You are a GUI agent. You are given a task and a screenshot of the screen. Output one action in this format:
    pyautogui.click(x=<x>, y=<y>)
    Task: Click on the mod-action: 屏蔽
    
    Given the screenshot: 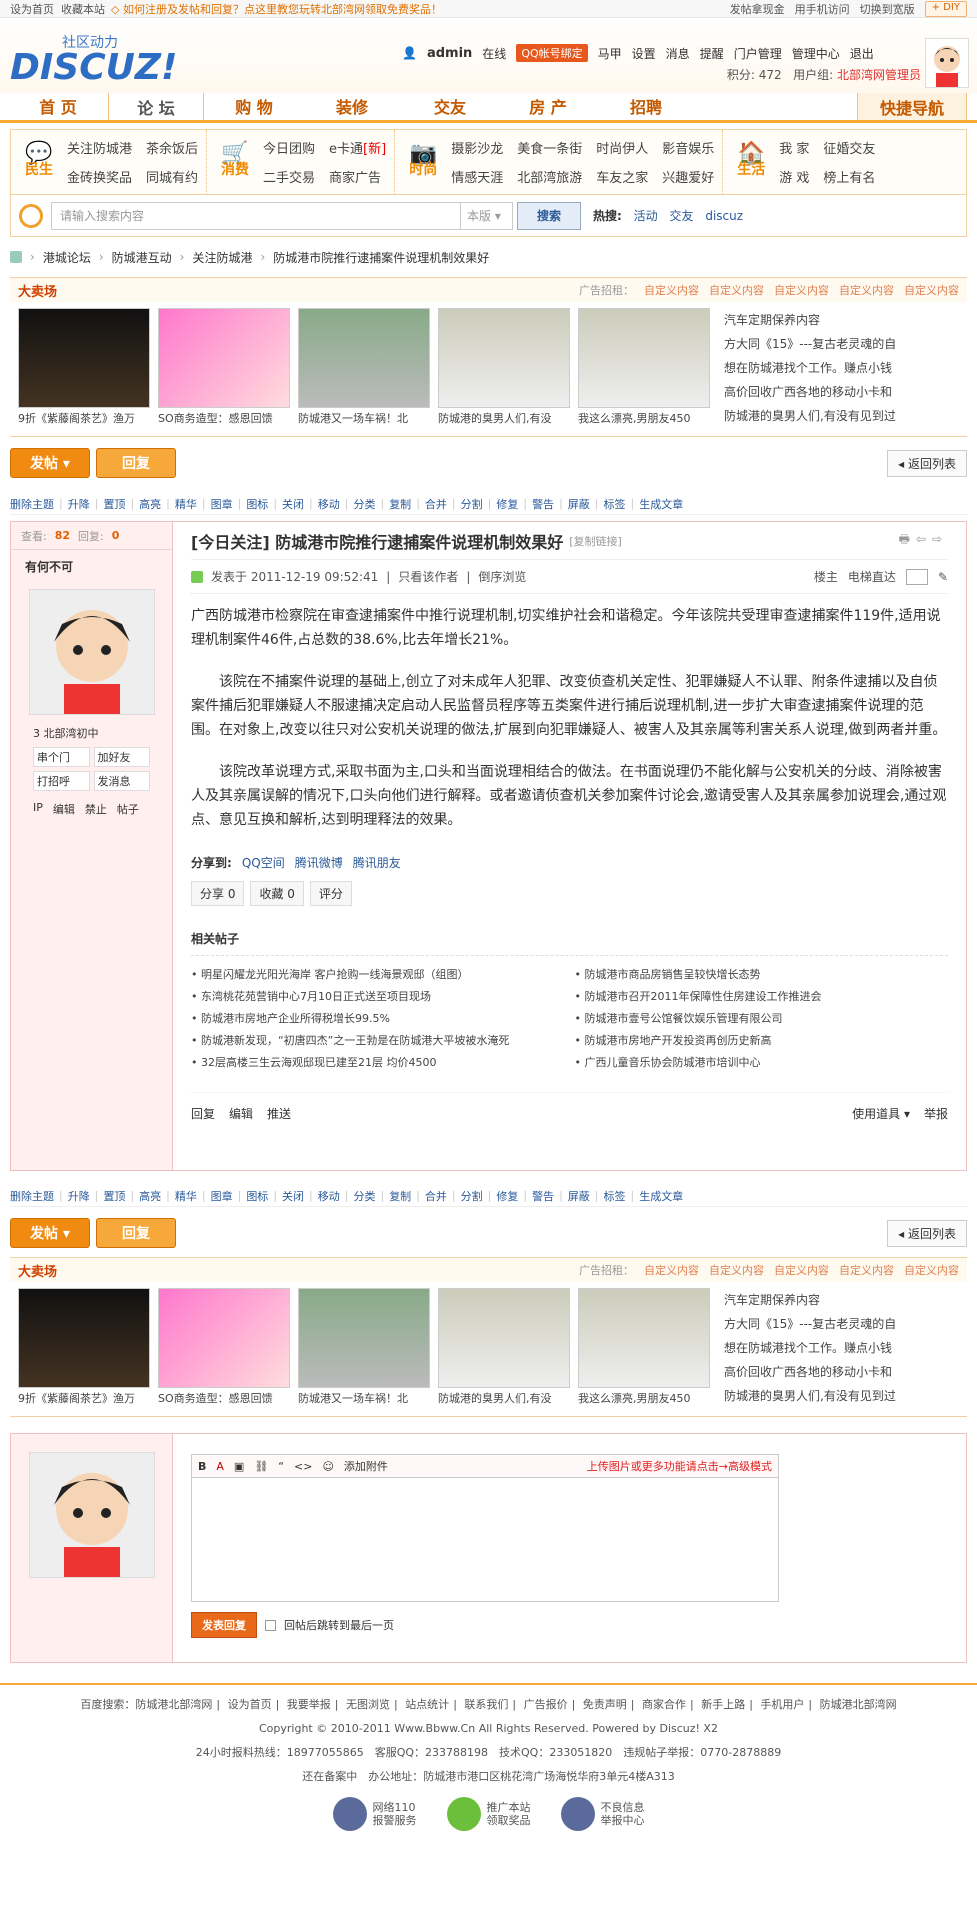 What is the action you would take?
    pyautogui.click(x=579, y=1196)
    